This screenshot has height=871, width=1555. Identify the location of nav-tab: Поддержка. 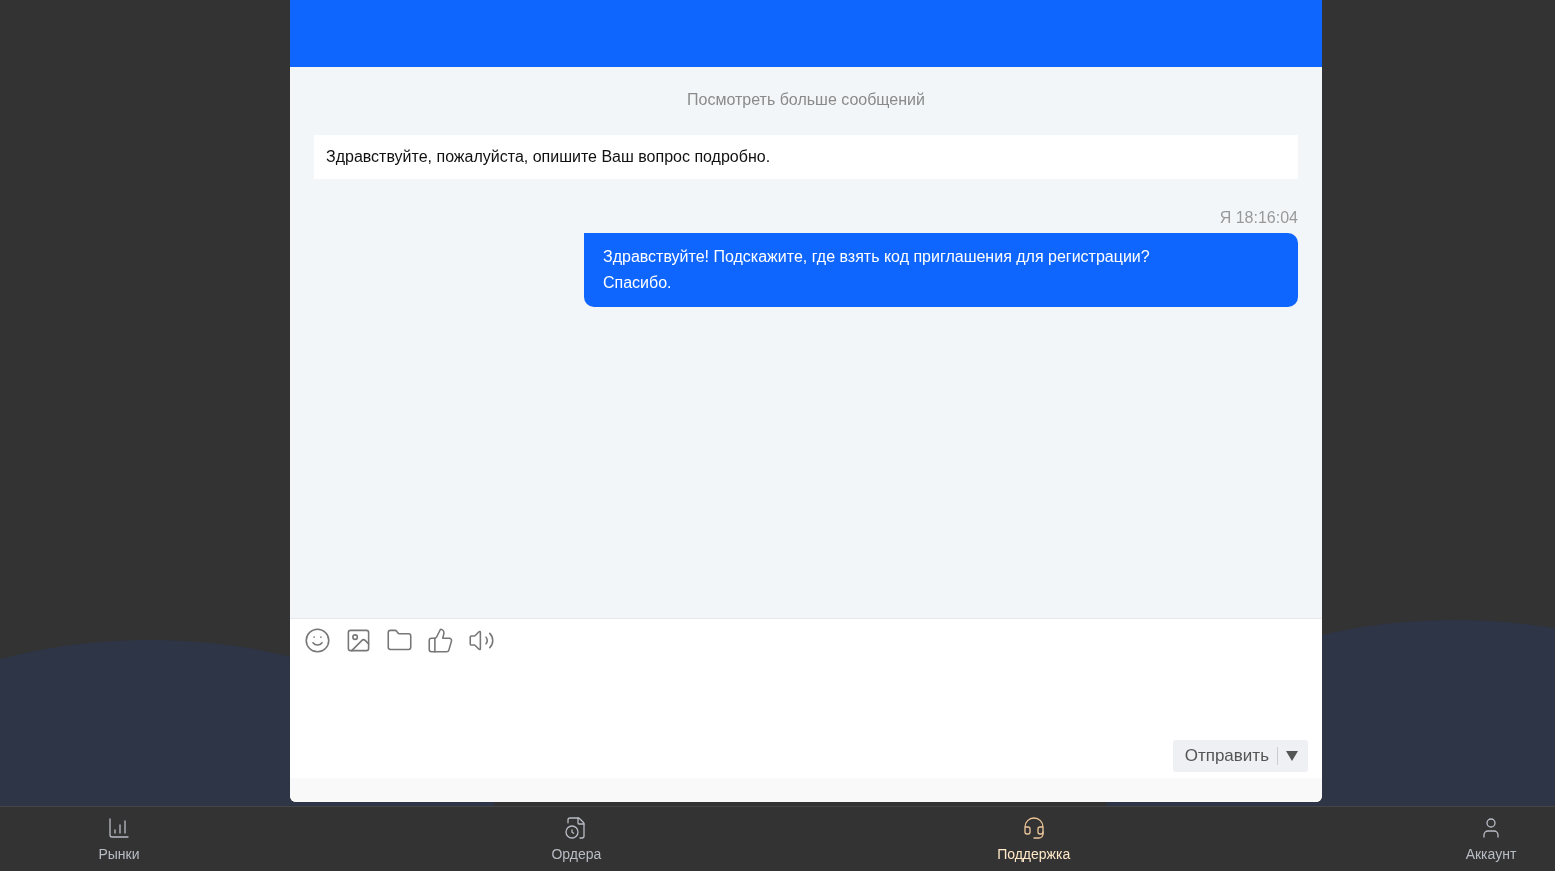
(1033, 839).